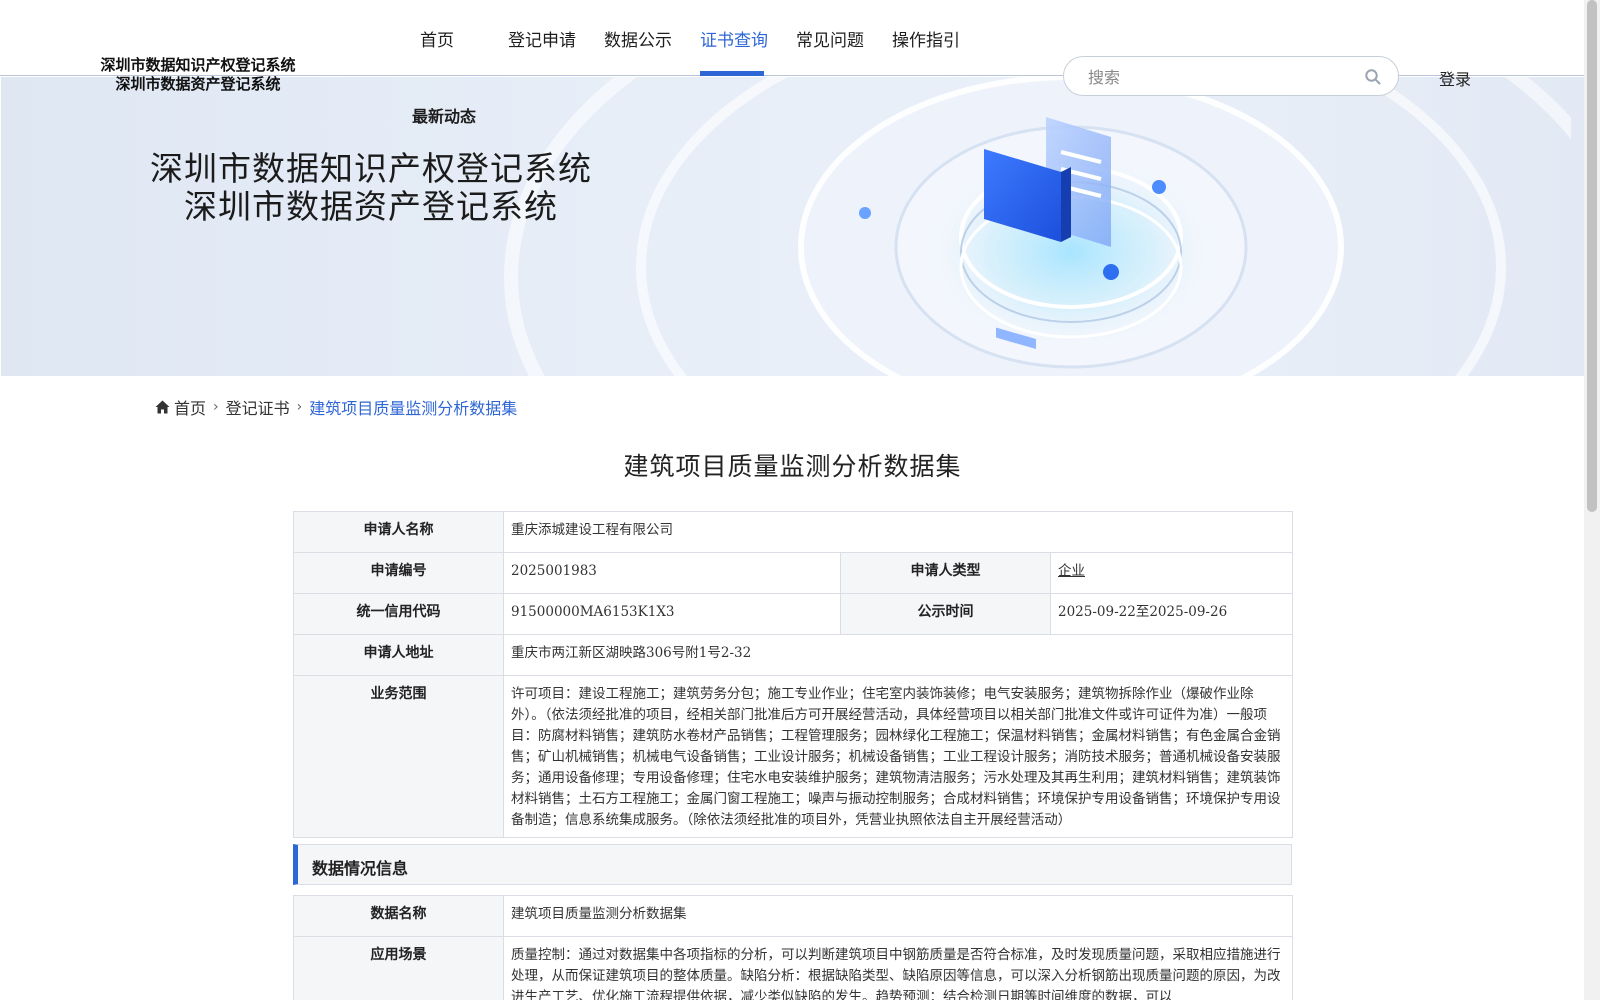 This screenshot has height=1000, width=1600. What do you see at coordinates (360, 868) in the screenshot?
I see `section-title: 数据情况信息` at bounding box center [360, 868].